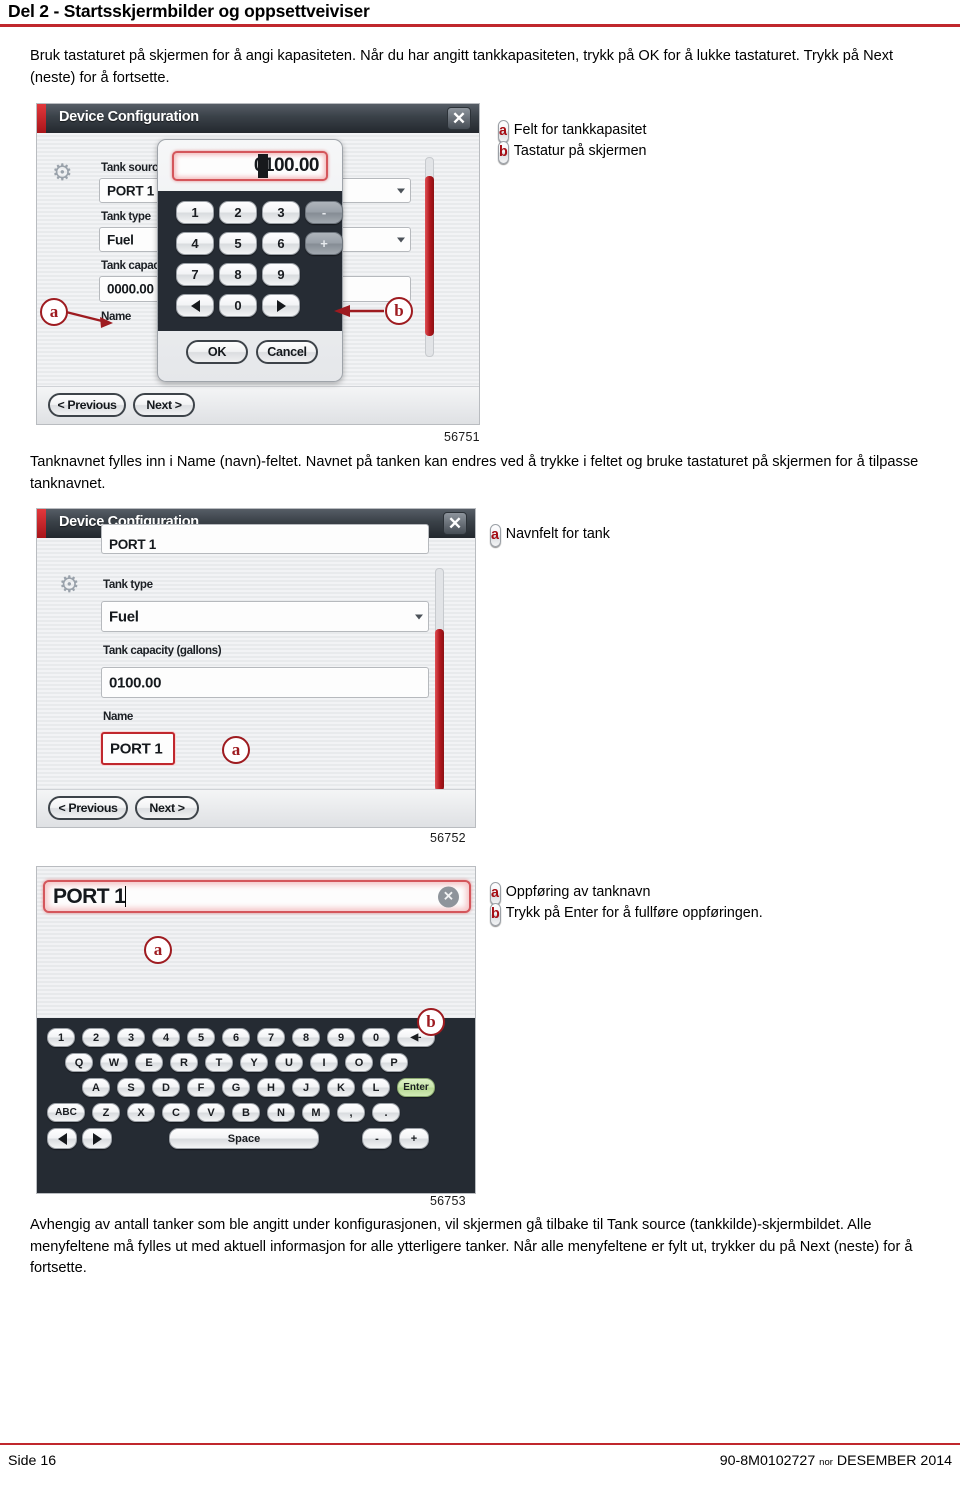 The height and width of the screenshot is (1489, 960). Describe the element at coordinates (195, 274) in the screenshot. I see `keypad-key-7: 7` at that location.